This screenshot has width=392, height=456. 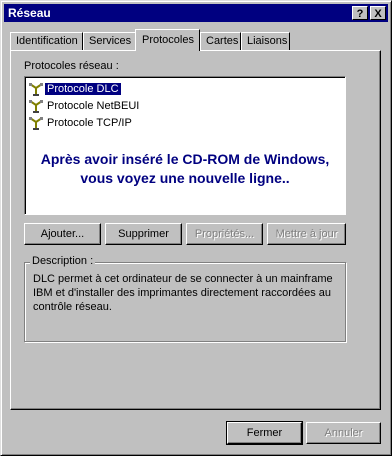 I want to click on active-tab-join, so click(x=167, y=51).